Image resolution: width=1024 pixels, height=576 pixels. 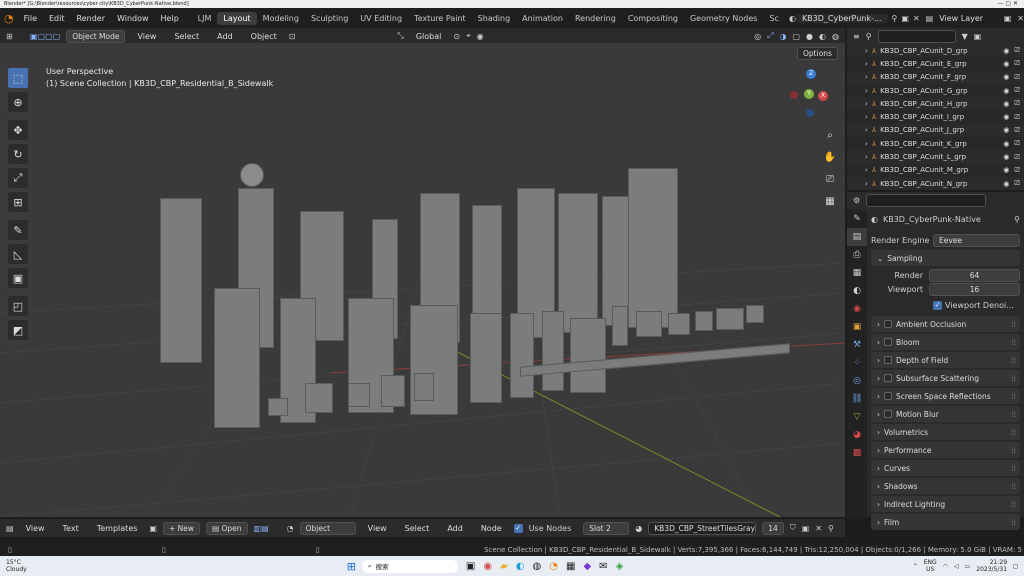 What do you see at coordinates (181, 528) in the screenshot?
I see `new-text-button: + New` at bounding box center [181, 528].